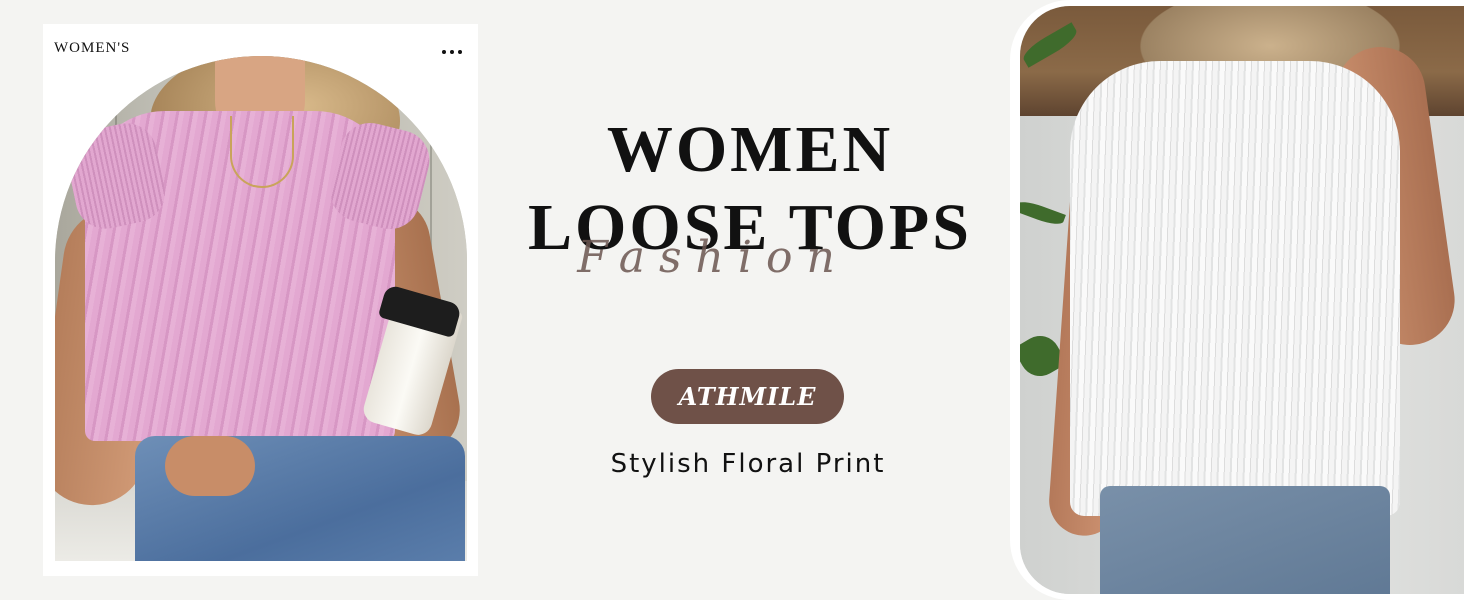 This screenshot has height=600, width=1464. What do you see at coordinates (750, 149) in the screenshot?
I see `headline-line-1: WOMEN` at bounding box center [750, 149].